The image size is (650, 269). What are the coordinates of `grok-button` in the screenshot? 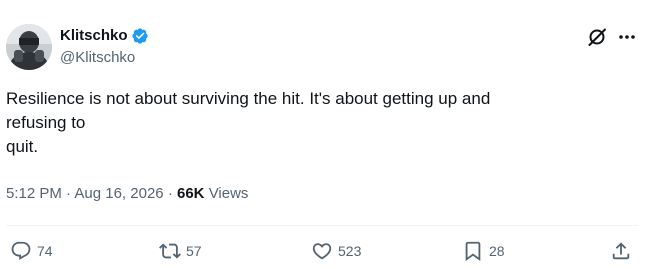 It's located at (597, 37).